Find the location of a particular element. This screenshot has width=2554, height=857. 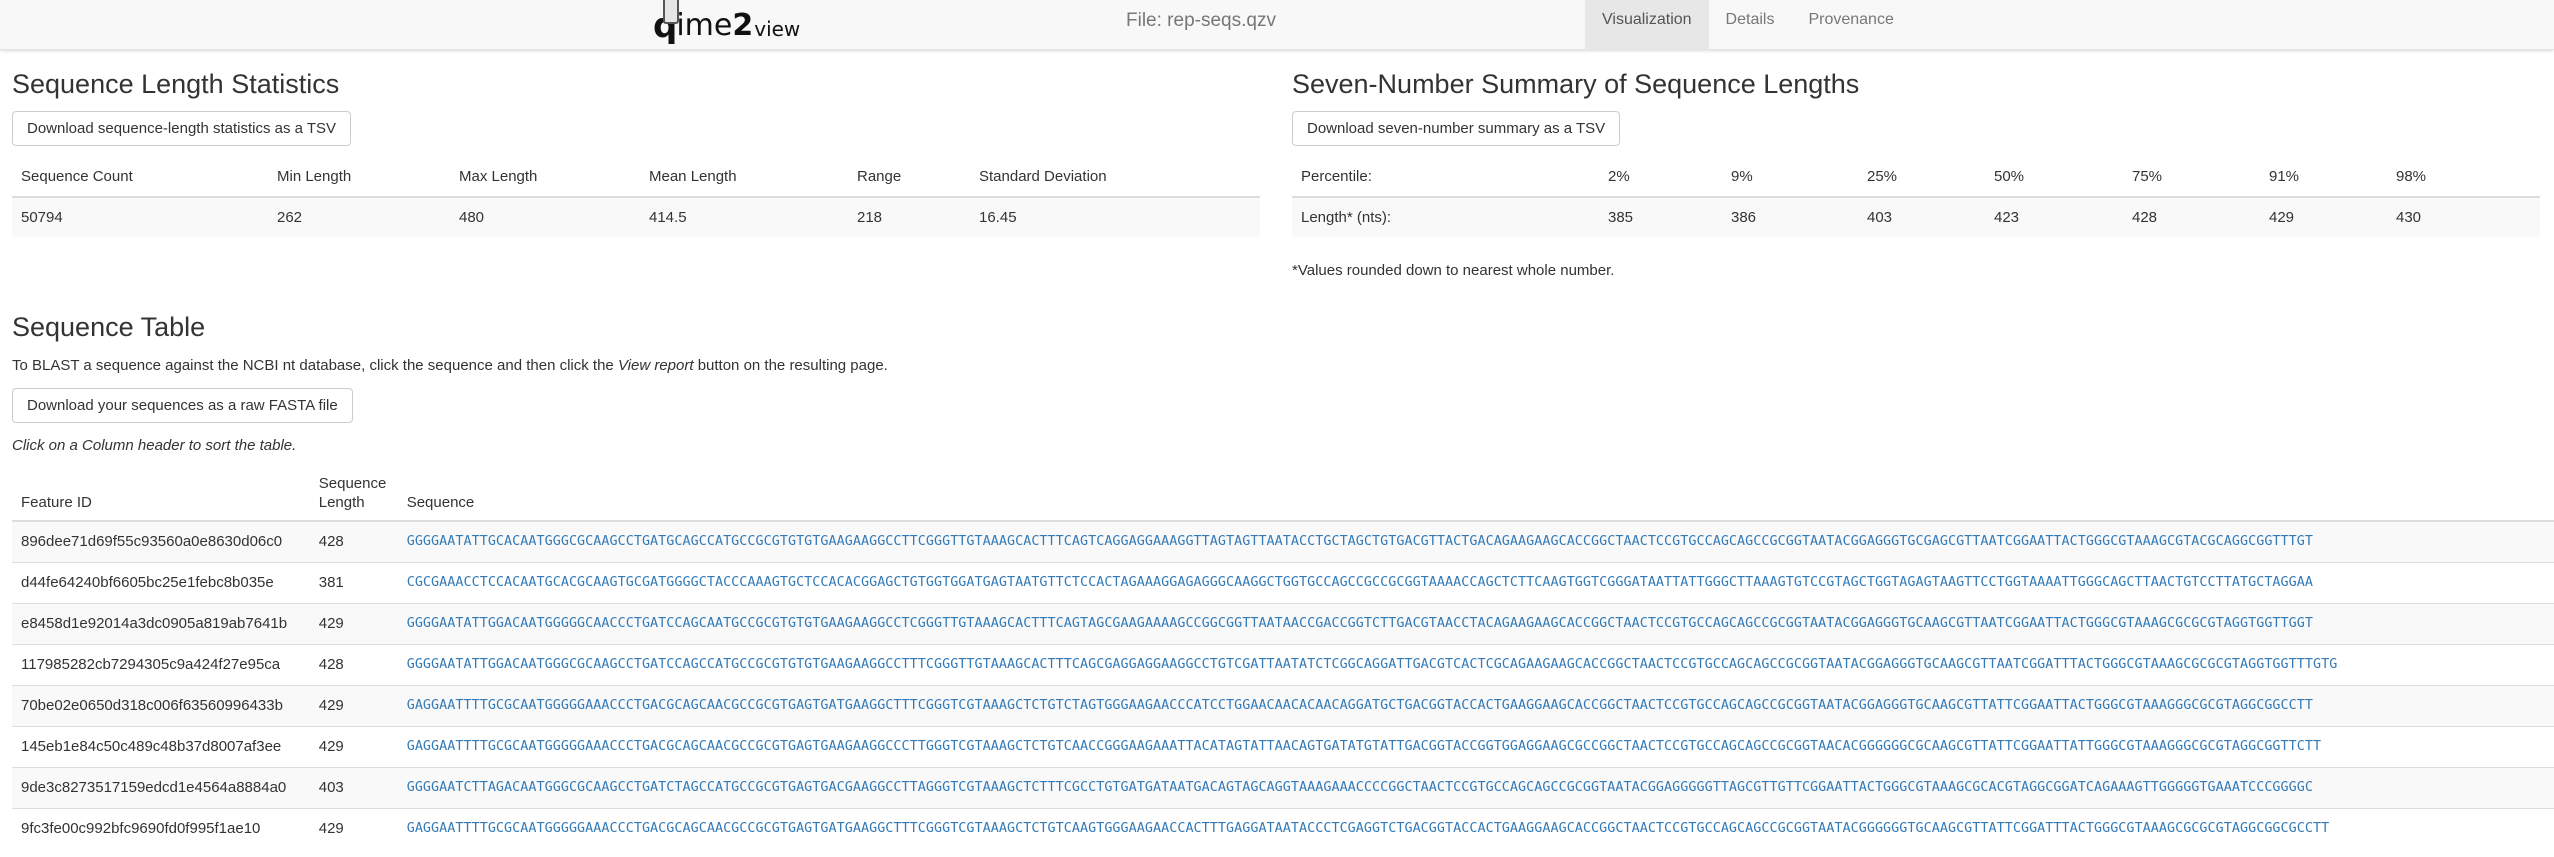

feature-id: d44fe64240bf6605bc25e1febc8b035e is located at coordinates (161, 582).